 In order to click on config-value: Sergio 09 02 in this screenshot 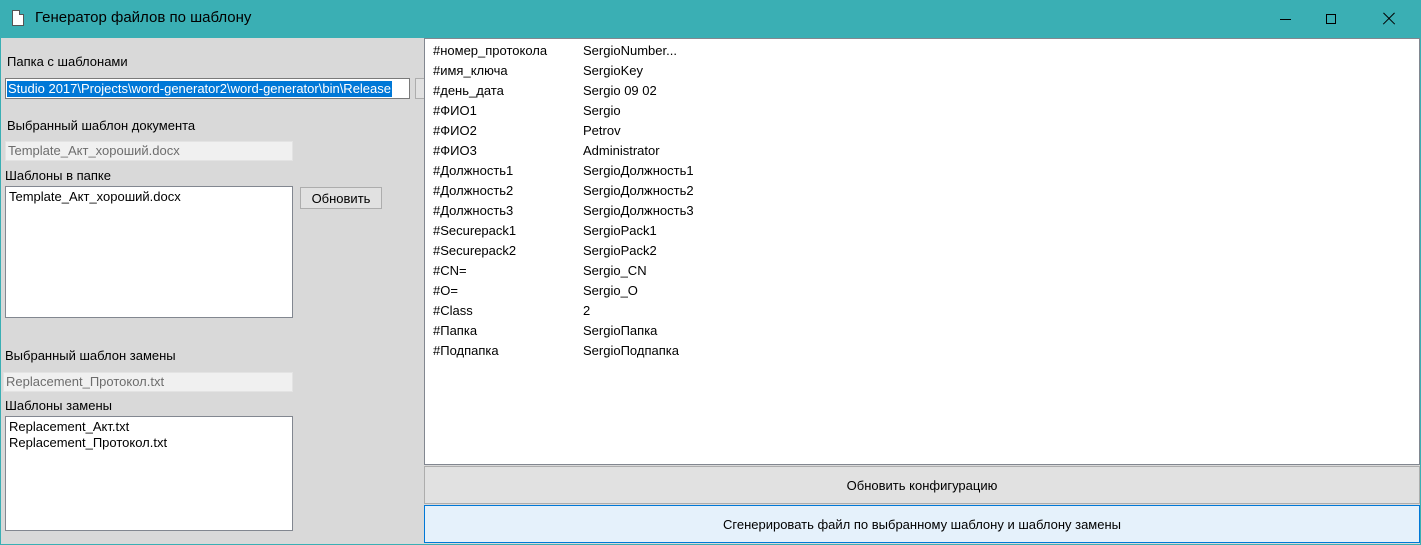, I will do `click(620, 90)`.